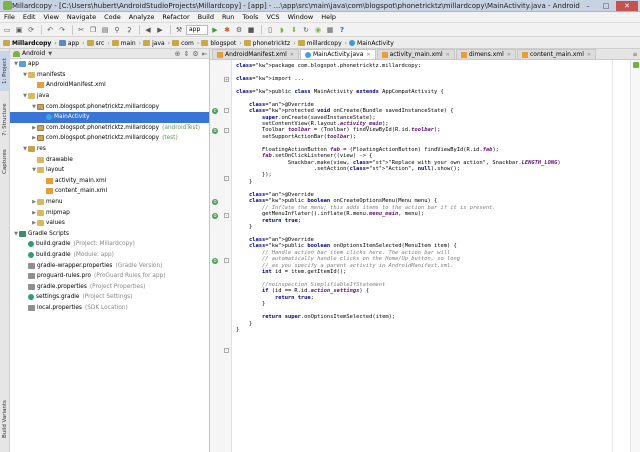 The image size is (640, 452). What do you see at coordinates (98, 43) in the screenshot?
I see `breadcrumb-src: src ›` at bounding box center [98, 43].